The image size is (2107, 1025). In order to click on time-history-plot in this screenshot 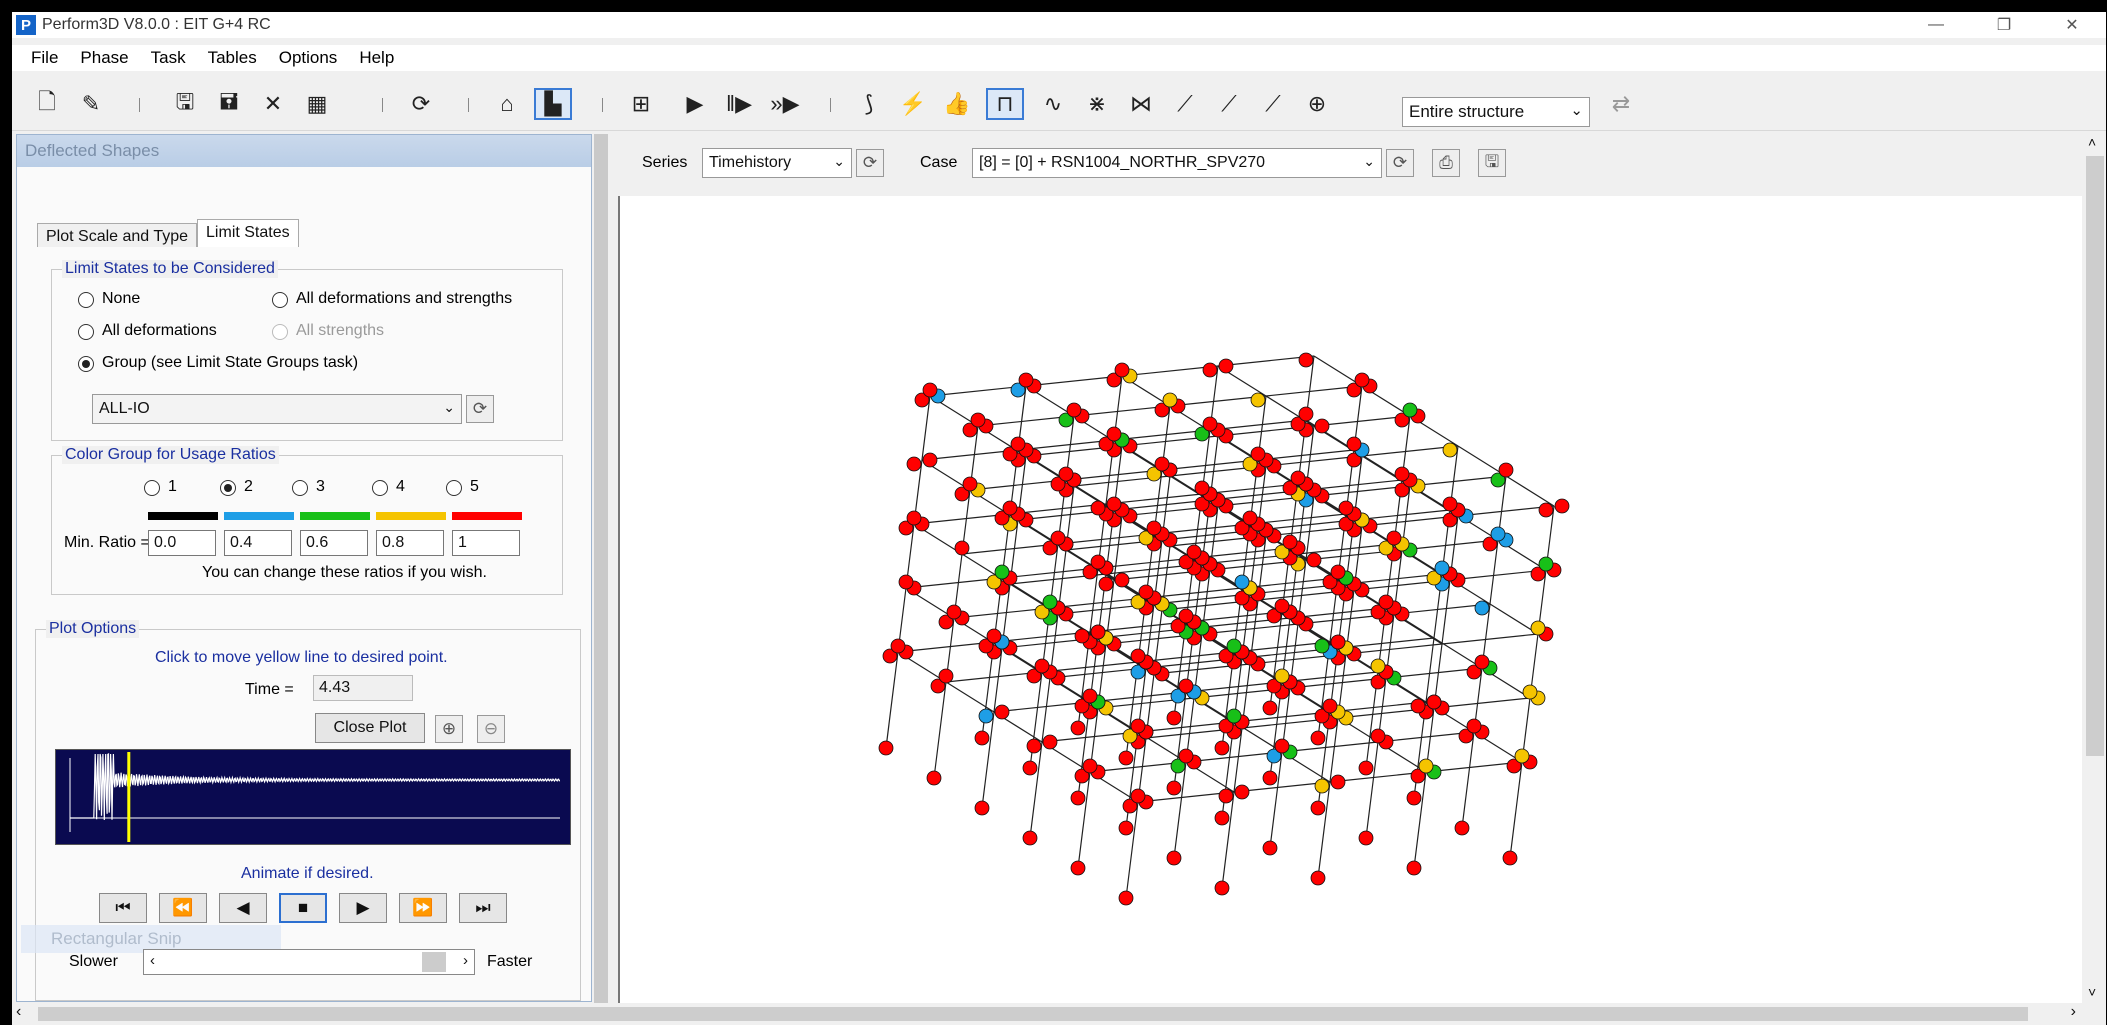, I will do `click(313, 797)`.